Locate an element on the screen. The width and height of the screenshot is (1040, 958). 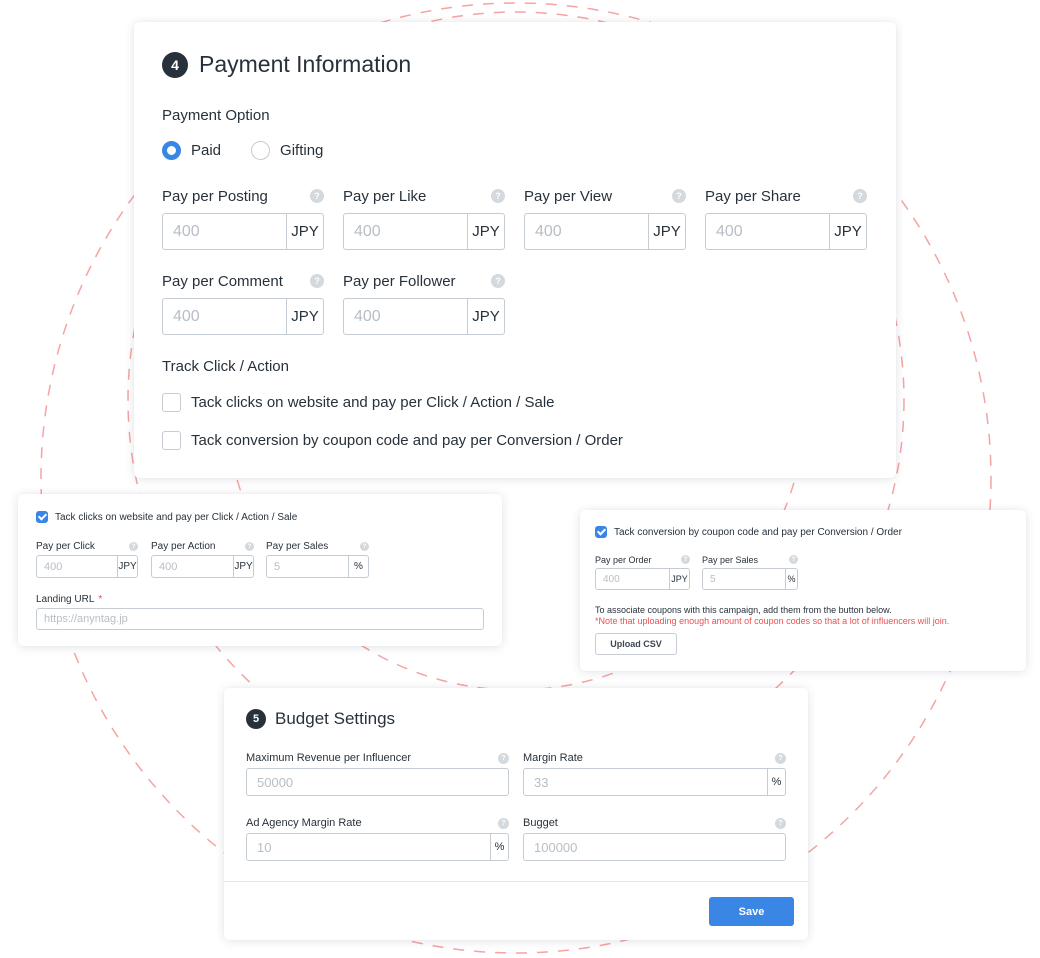
pay-per-like-field: Pay per Like? 400 JPY is located at coordinates (424, 218).